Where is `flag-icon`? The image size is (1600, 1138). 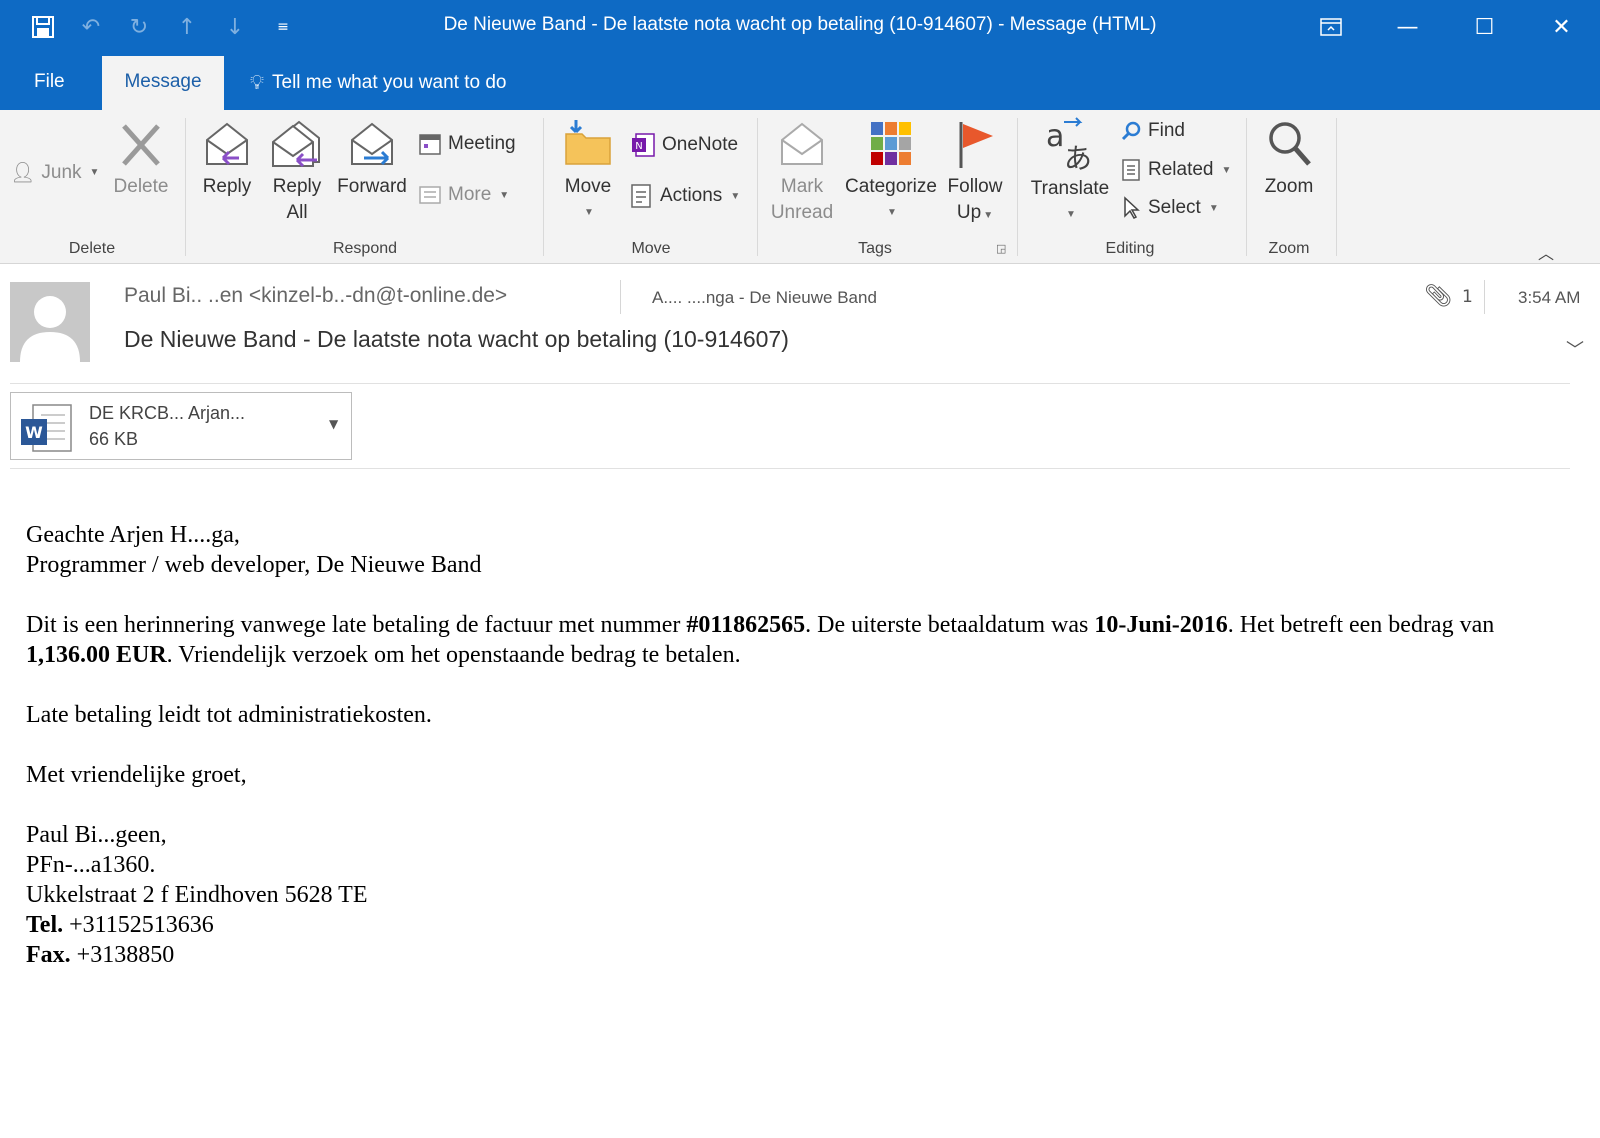 flag-icon is located at coordinates (976, 145).